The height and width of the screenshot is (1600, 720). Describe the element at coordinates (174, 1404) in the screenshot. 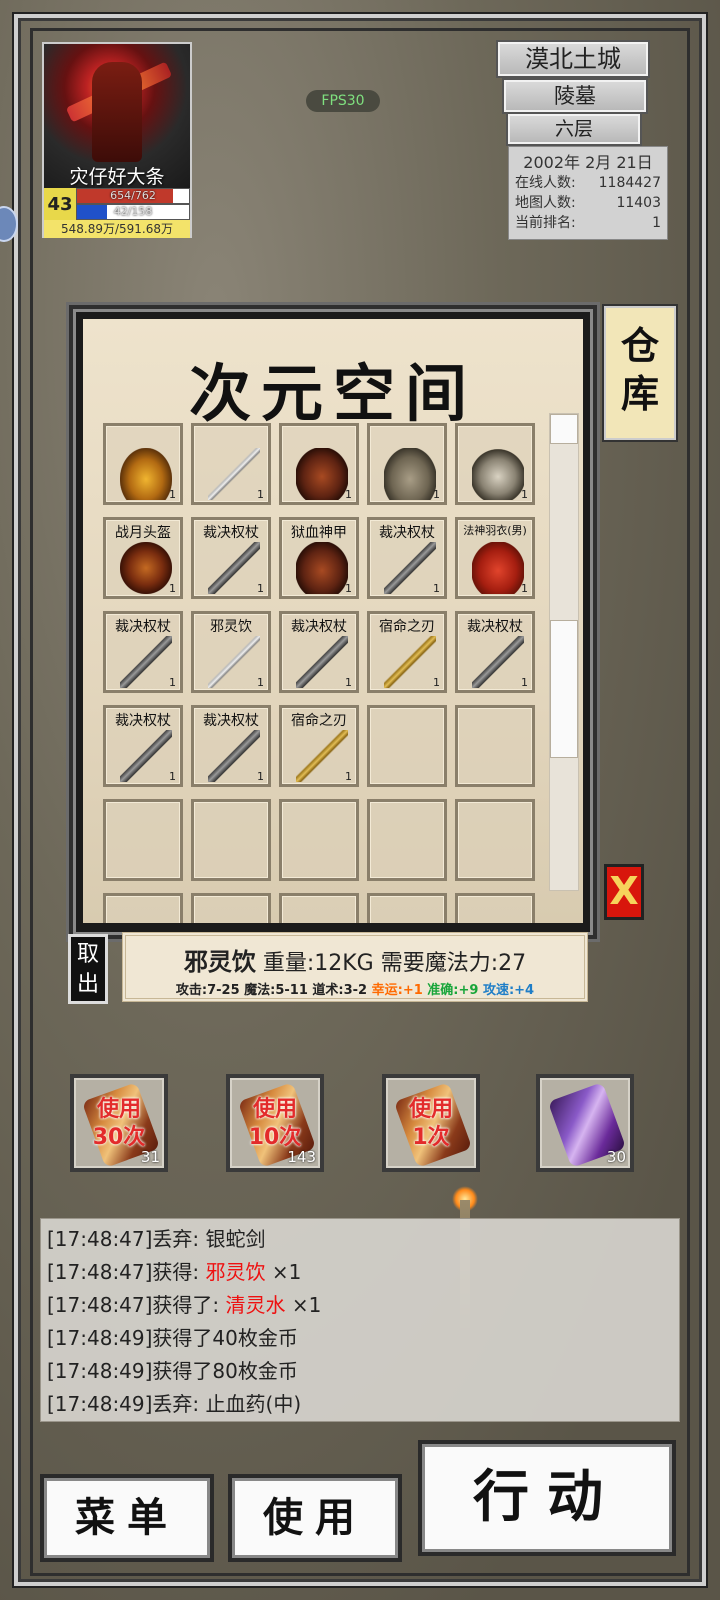

I see `log-prefix: [17:48:49]丢弃: 止血药(中)` at that location.